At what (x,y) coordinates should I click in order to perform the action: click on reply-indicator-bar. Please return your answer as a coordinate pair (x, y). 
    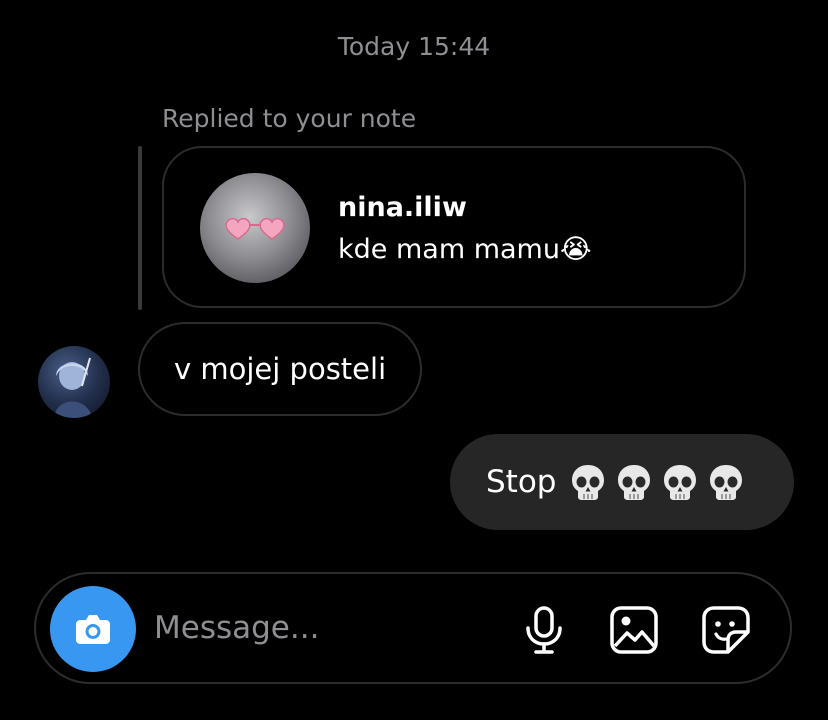
    Looking at the image, I should click on (140, 228).